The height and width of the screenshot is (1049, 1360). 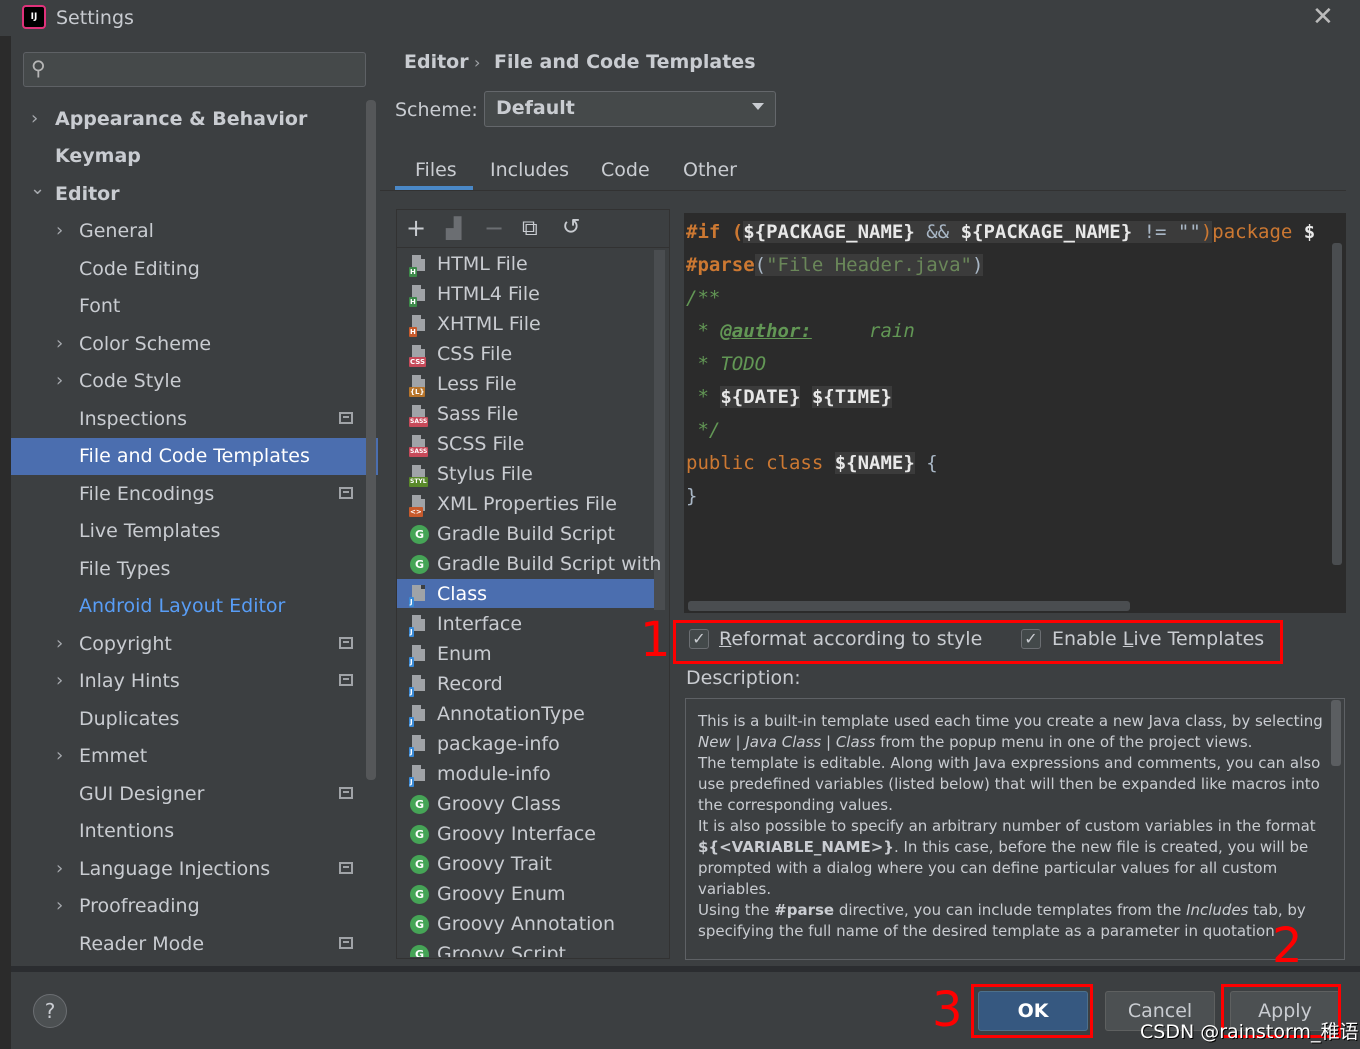 What do you see at coordinates (501, 894) in the screenshot?
I see `list-item: Groovy Enum` at bounding box center [501, 894].